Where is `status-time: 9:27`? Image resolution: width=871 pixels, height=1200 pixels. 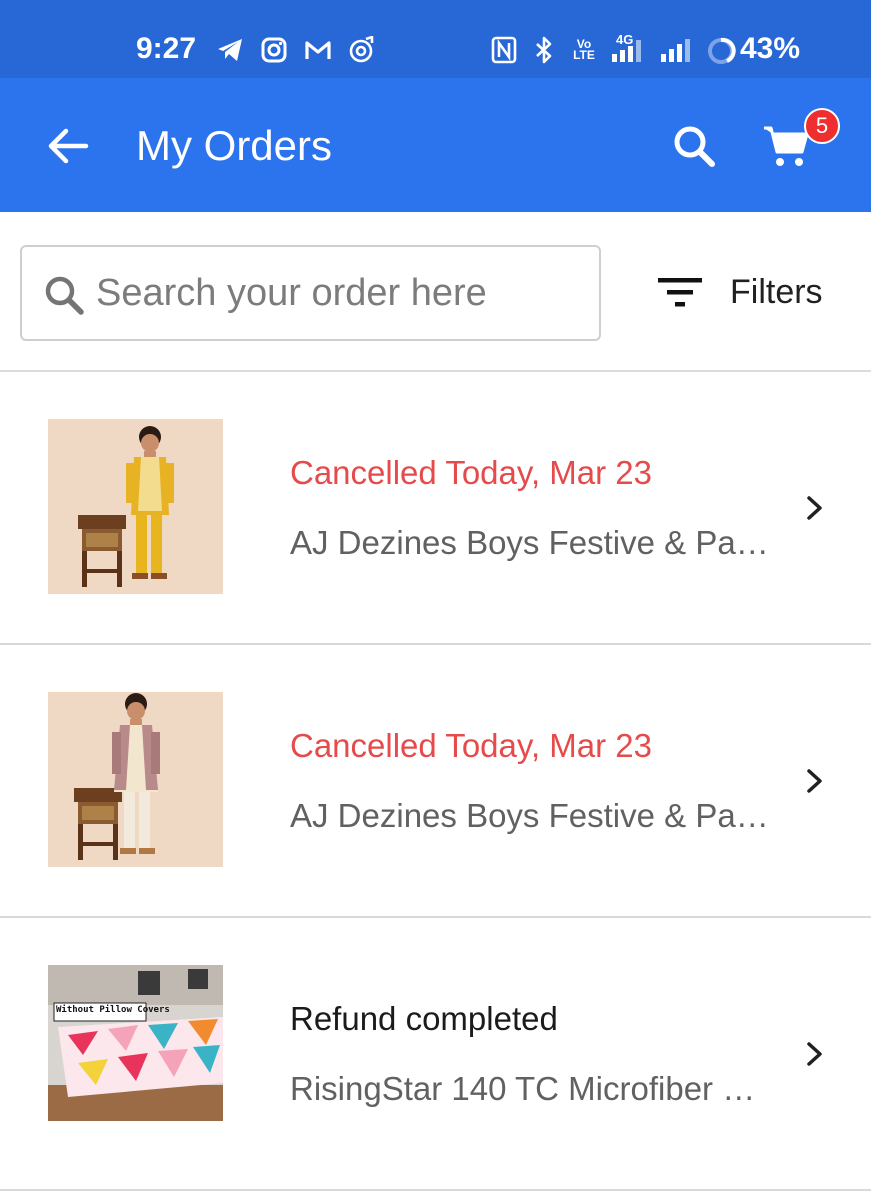 status-time: 9:27 is located at coordinates (166, 48).